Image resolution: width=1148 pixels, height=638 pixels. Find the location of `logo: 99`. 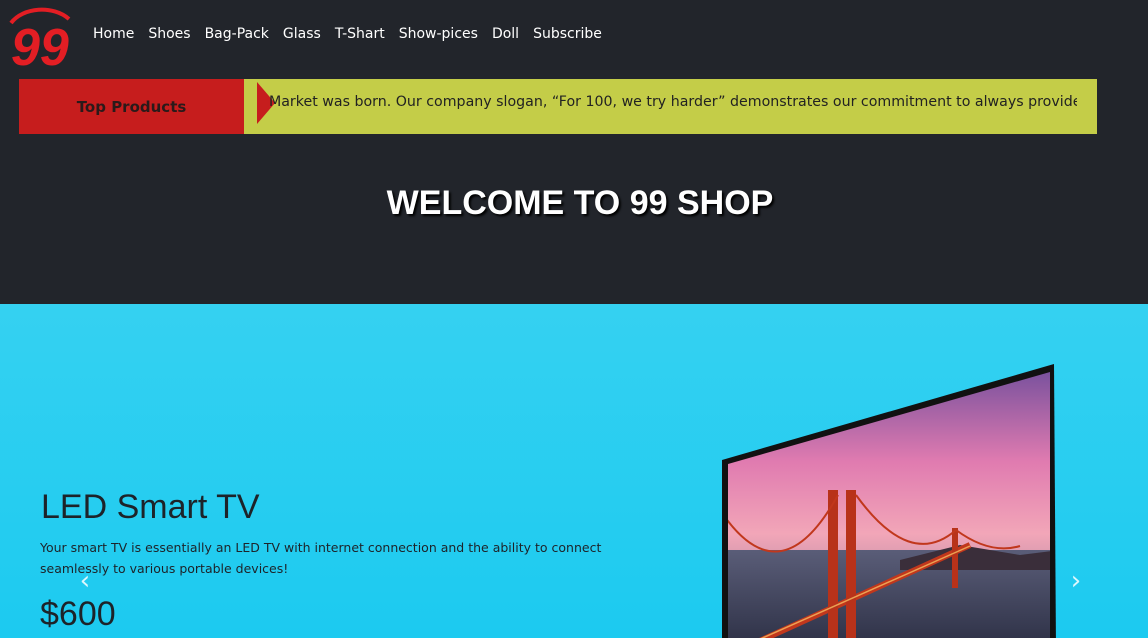

logo: 99 is located at coordinates (40, 38).